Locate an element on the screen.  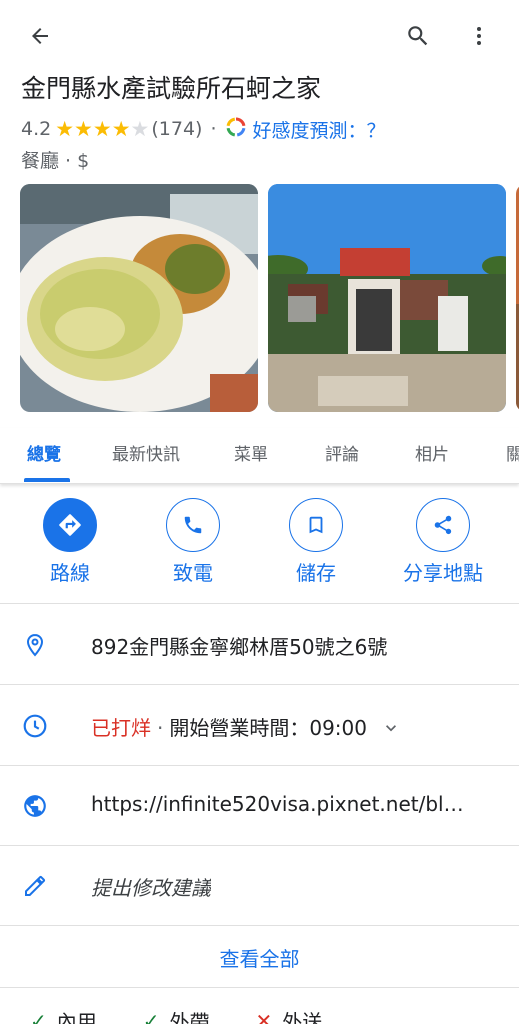
location-pin-icon is located at coordinates (35, 645).